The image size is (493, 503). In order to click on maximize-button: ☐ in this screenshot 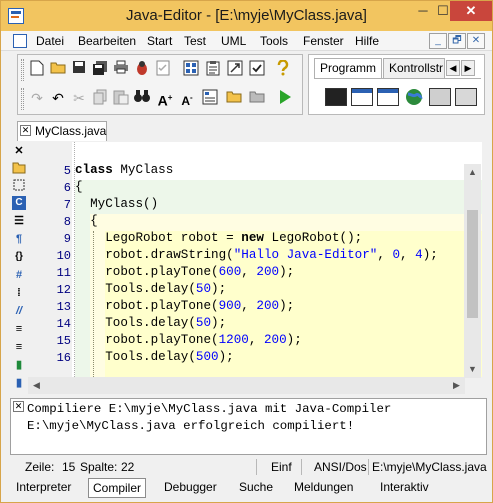, I will do `click(443, 11)`.